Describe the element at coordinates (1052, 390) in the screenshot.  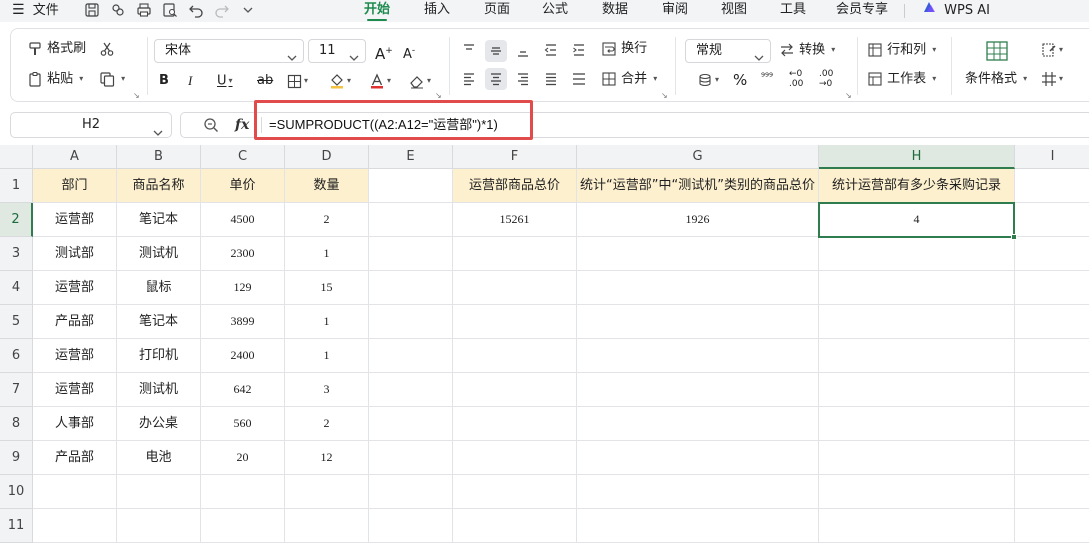
I see `cell-i7` at that location.